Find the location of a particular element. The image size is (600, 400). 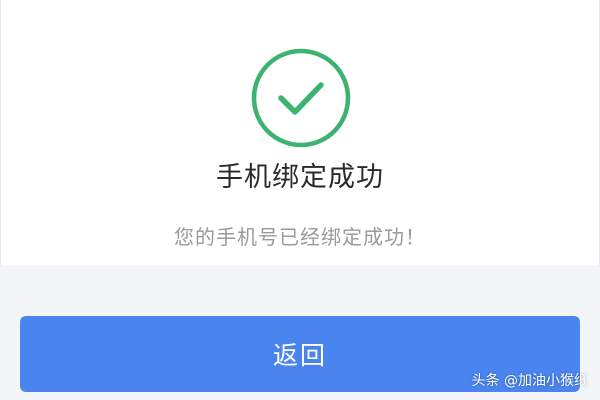

success-message: 您的手机号已经绑定成功！ is located at coordinates (300, 237).